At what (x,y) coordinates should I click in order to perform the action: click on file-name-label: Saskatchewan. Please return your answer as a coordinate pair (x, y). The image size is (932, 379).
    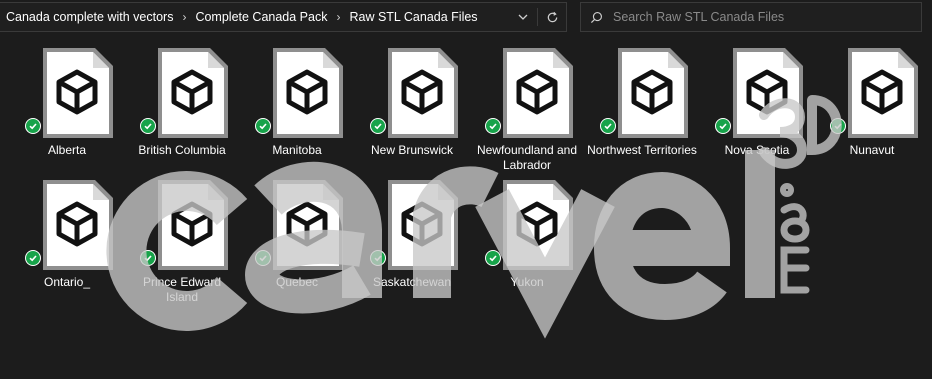
    Looking at the image, I should click on (412, 282).